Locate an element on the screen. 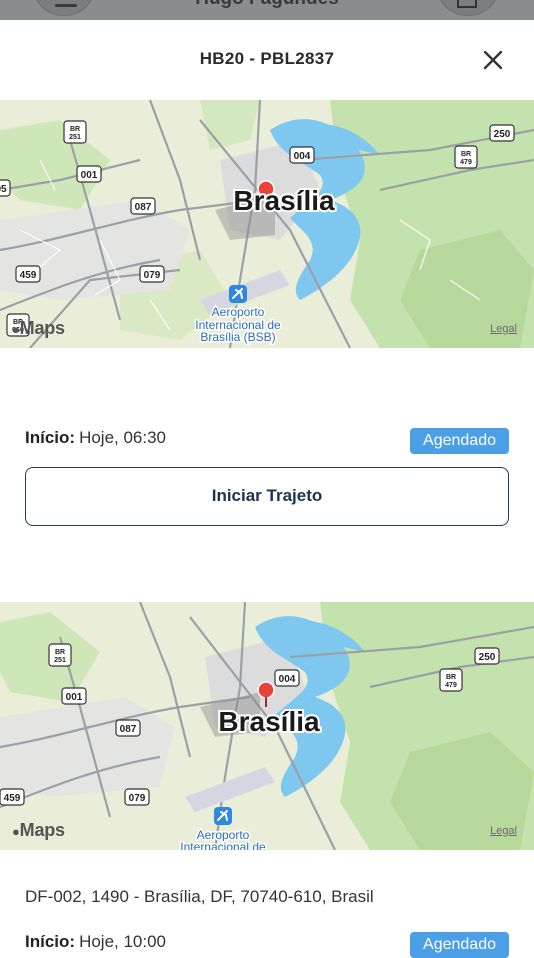 The height and width of the screenshot is (958, 534). svg-text: 001 is located at coordinates (74, 697).